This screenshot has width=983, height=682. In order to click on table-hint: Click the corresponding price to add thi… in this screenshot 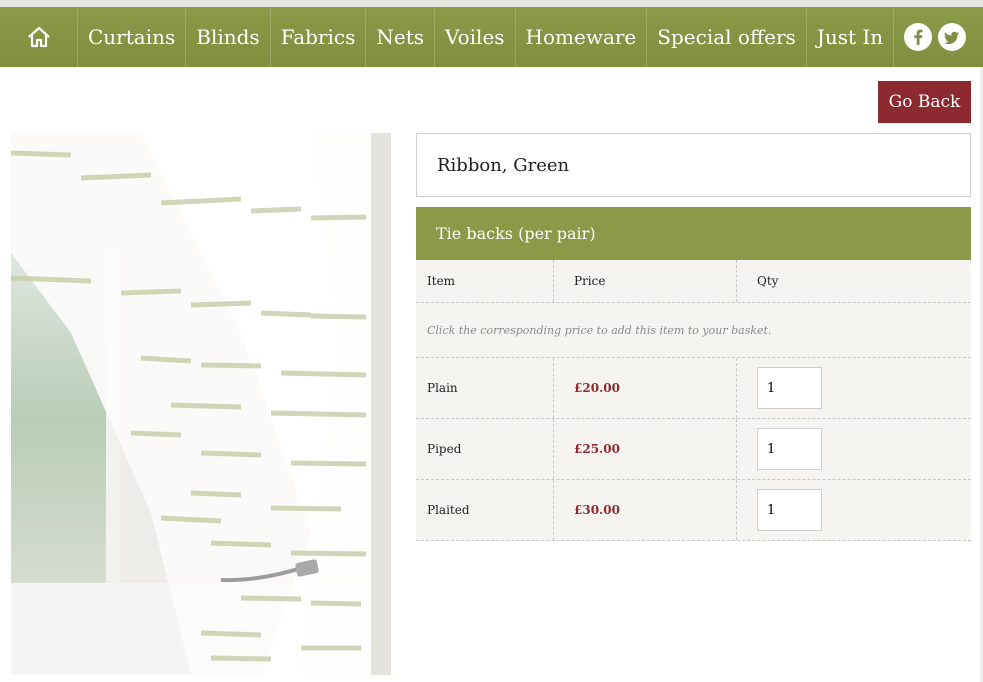, I will do `click(599, 330)`.